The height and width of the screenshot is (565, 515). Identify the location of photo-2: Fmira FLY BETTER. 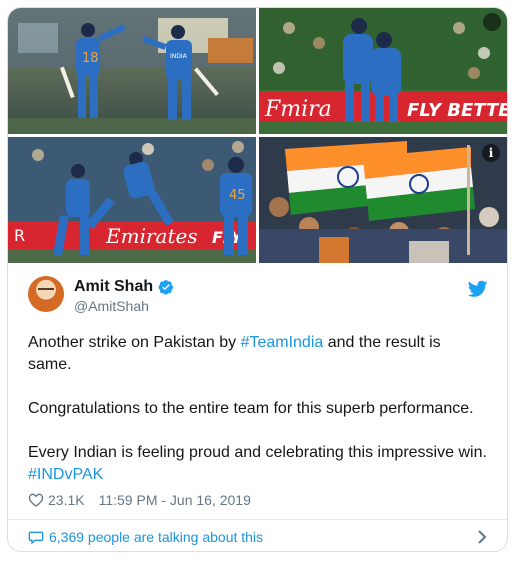
(383, 71).